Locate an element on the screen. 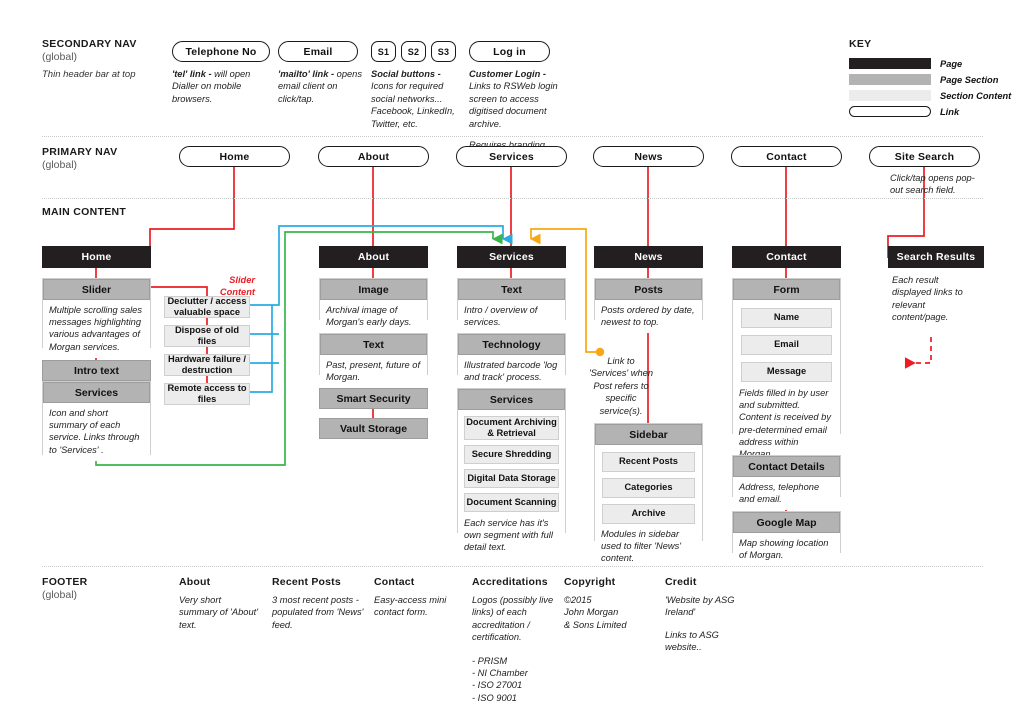 This screenshot has width=1024, height=724. section-box-news-sidebar-label: Sidebar is located at coordinates (648, 434).